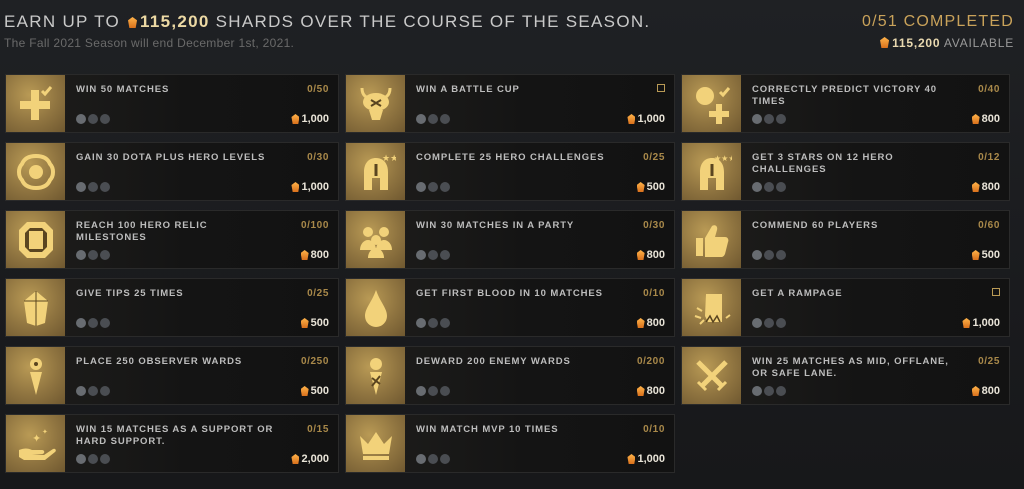 This screenshot has height=489, width=1024. What do you see at coordinates (375, 103) in the screenshot?
I see `battle-cup-icon` at bounding box center [375, 103].